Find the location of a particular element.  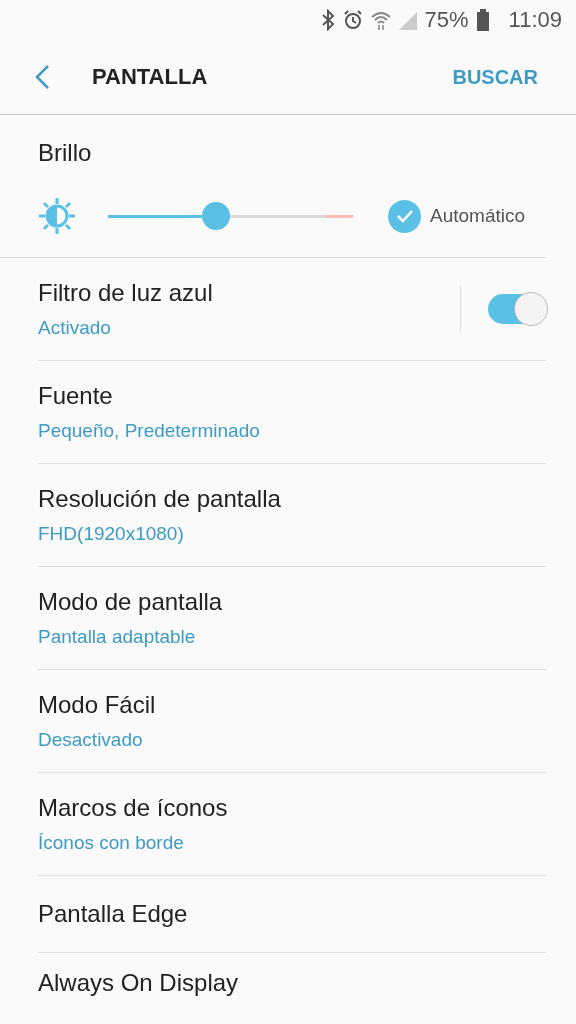

auto-label: Automático is located at coordinates (478, 216).